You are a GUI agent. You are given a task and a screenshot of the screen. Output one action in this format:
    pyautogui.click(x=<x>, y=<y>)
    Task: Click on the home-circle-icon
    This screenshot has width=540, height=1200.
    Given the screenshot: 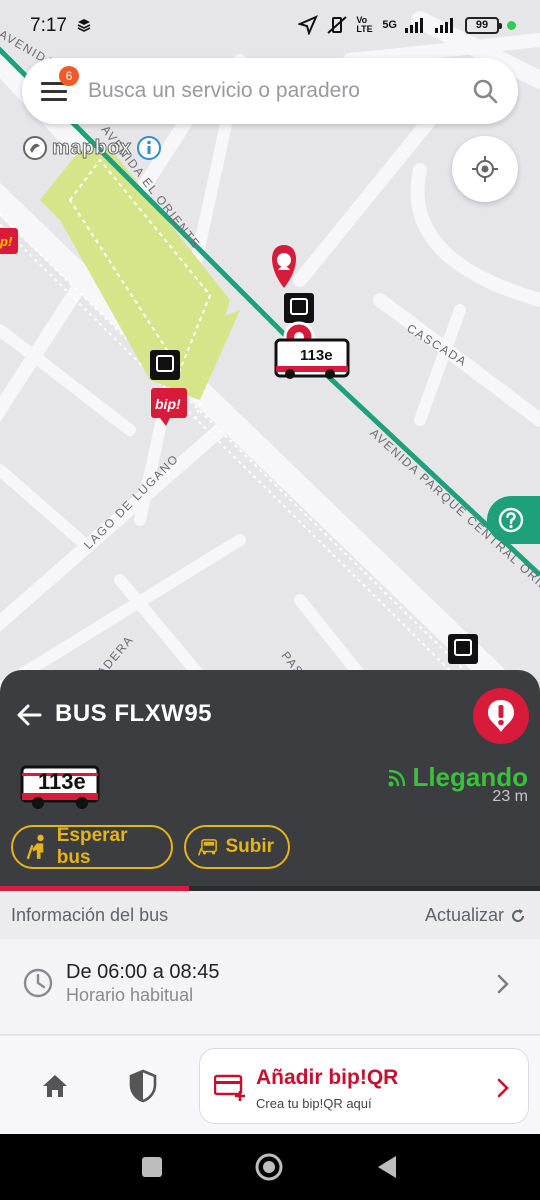 What is the action you would take?
    pyautogui.click(x=269, y=1167)
    